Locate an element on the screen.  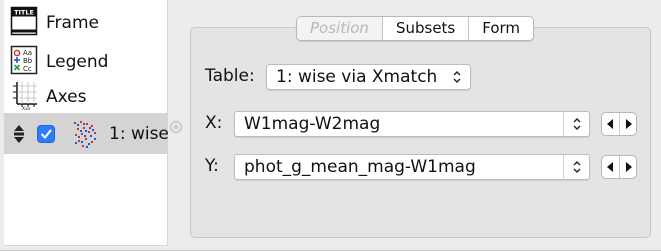
frame-icon: TITLE is located at coordinates (24, 23).